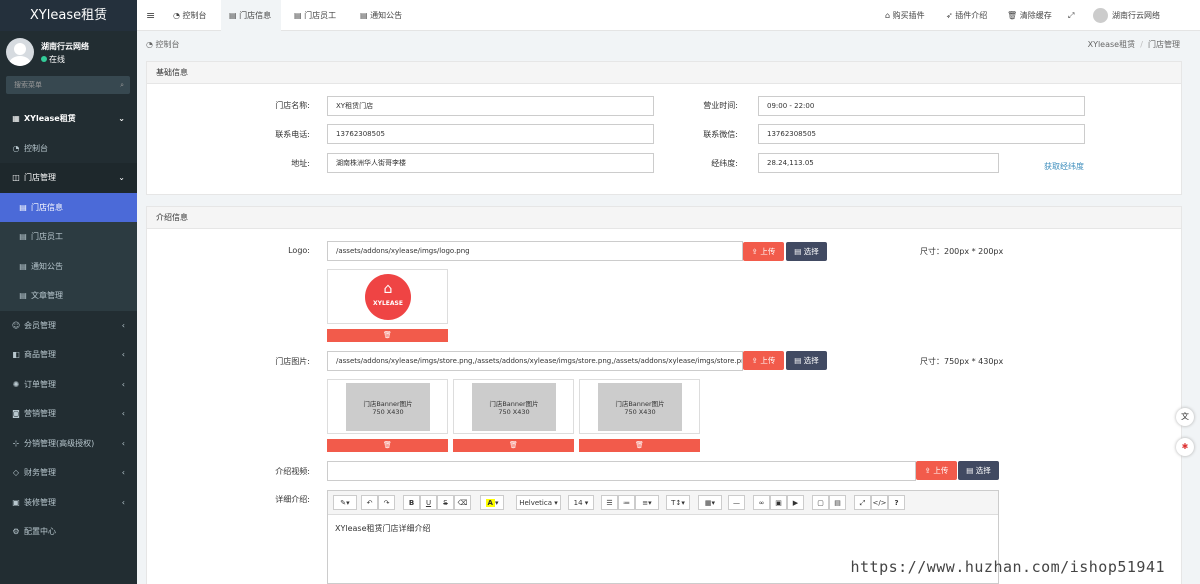 This screenshot has width=1200, height=584. I want to click on geo-input: 28.24,113.05, so click(878, 163).